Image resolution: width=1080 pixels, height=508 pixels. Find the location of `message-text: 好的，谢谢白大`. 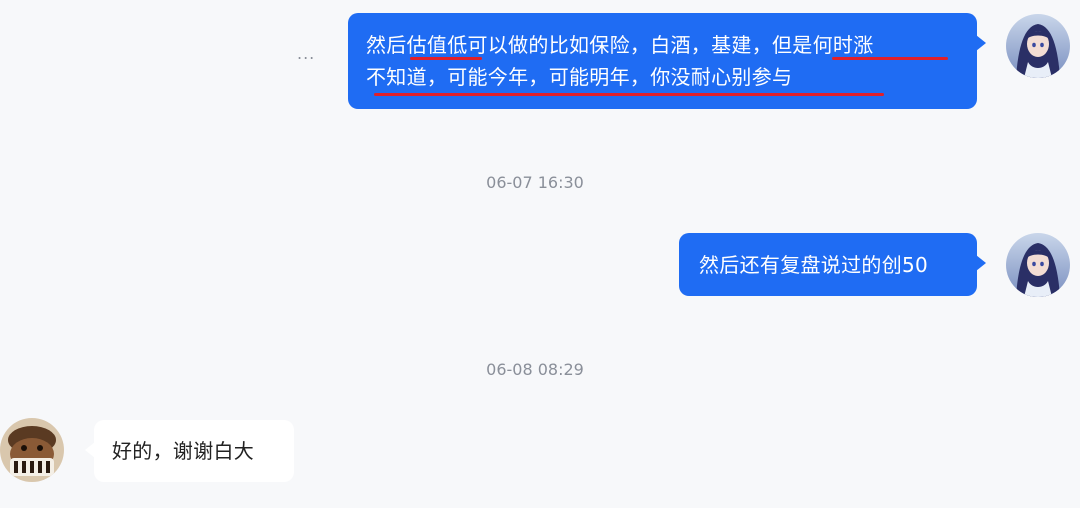

message-text: 好的，谢谢白大 is located at coordinates (183, 451).